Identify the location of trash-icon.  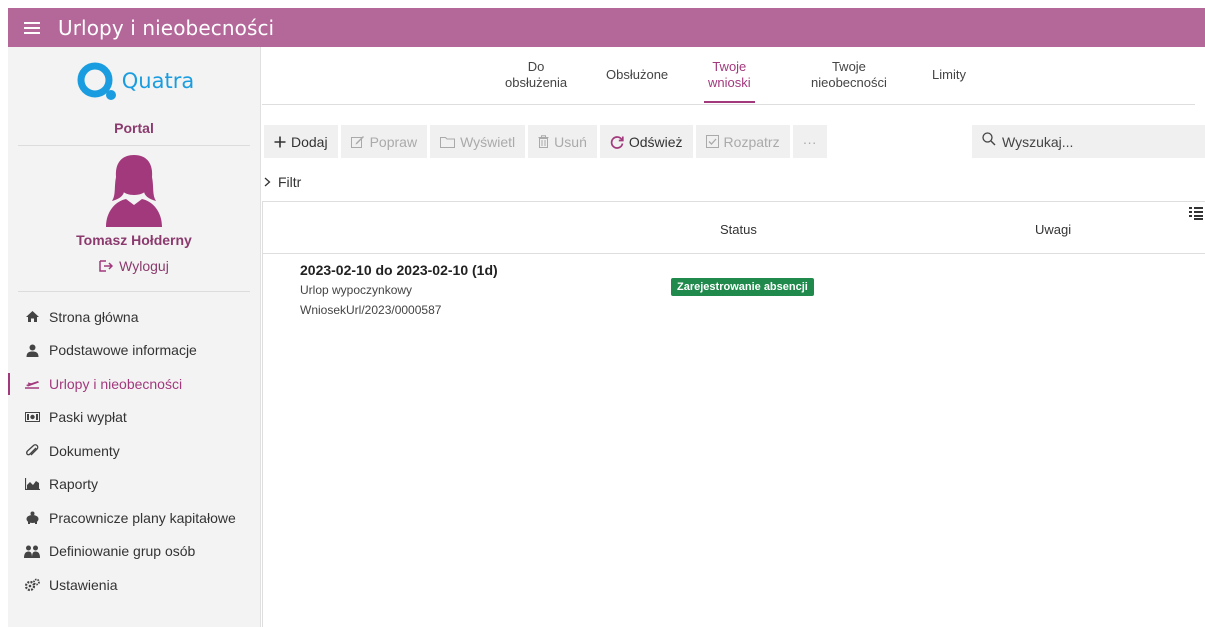
(543, 141).